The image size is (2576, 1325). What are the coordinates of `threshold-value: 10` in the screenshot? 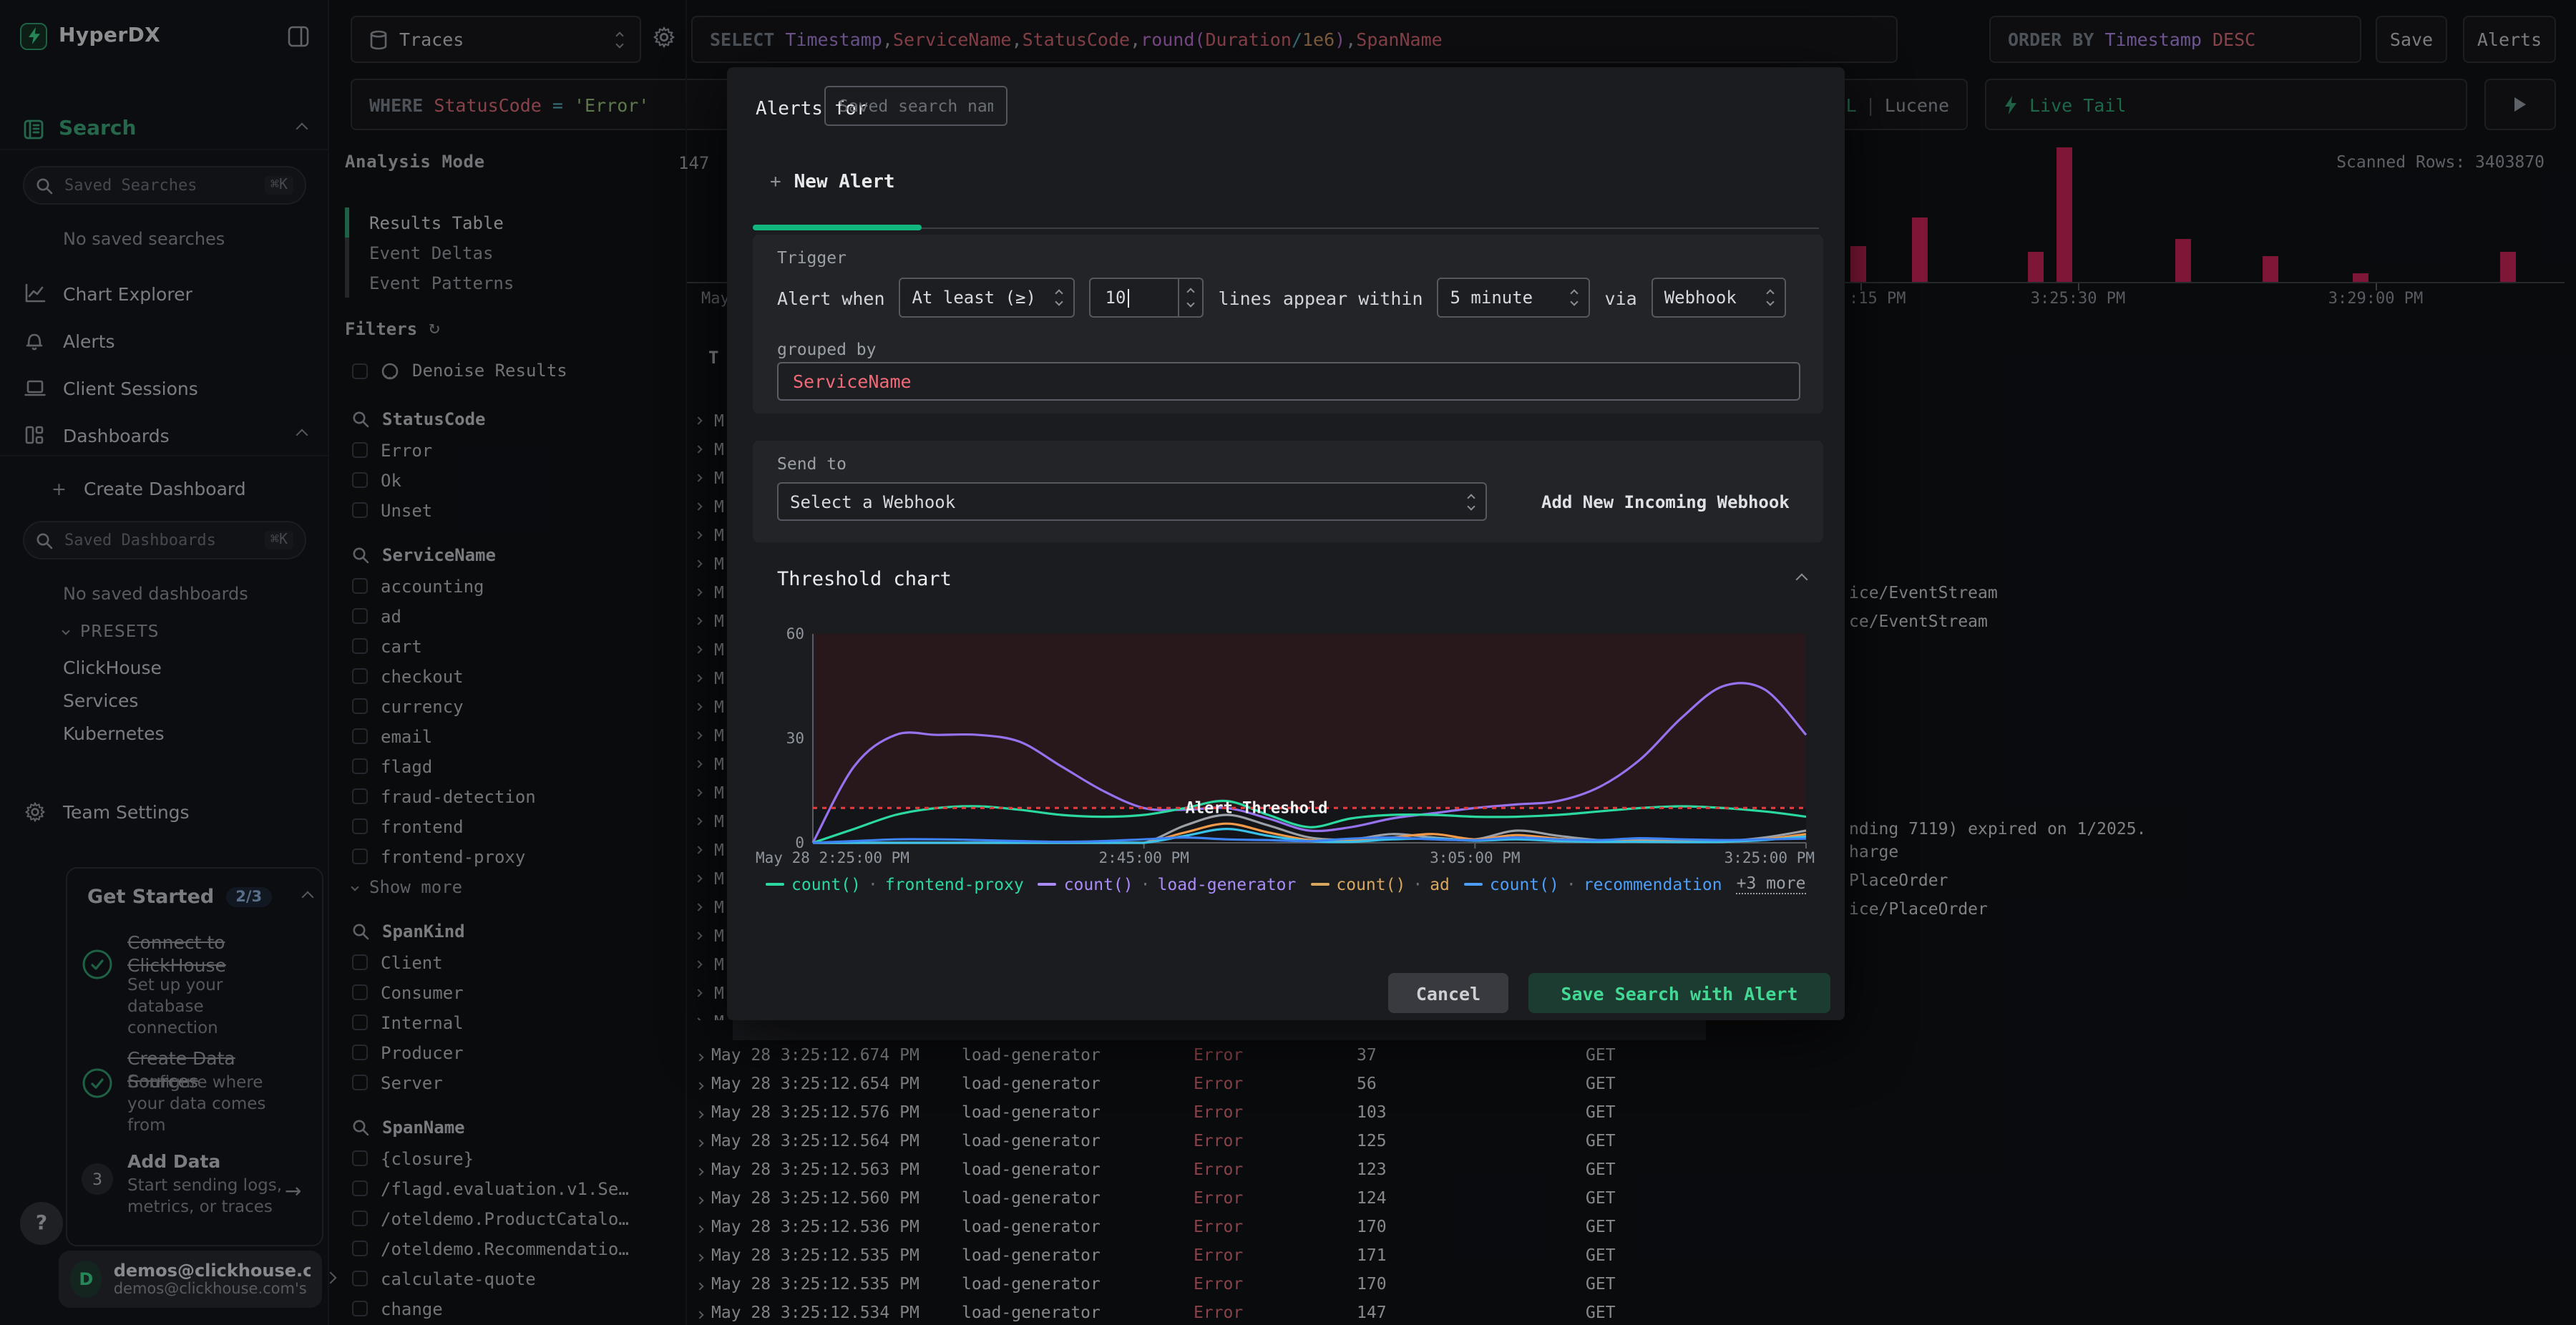 It's located at (1115, 298).